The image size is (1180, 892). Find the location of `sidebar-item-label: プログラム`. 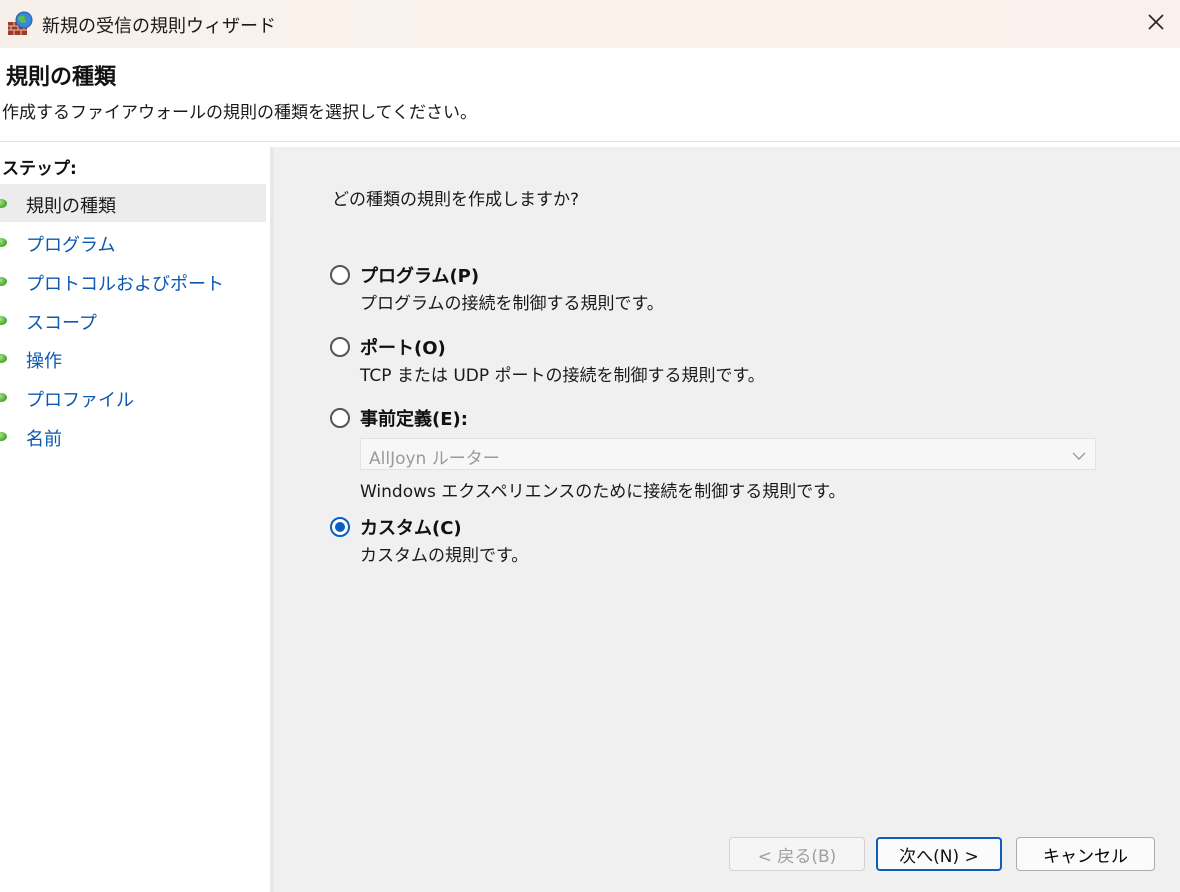

sidebar-item-label: プログラム is located at coordinates (71, 245).